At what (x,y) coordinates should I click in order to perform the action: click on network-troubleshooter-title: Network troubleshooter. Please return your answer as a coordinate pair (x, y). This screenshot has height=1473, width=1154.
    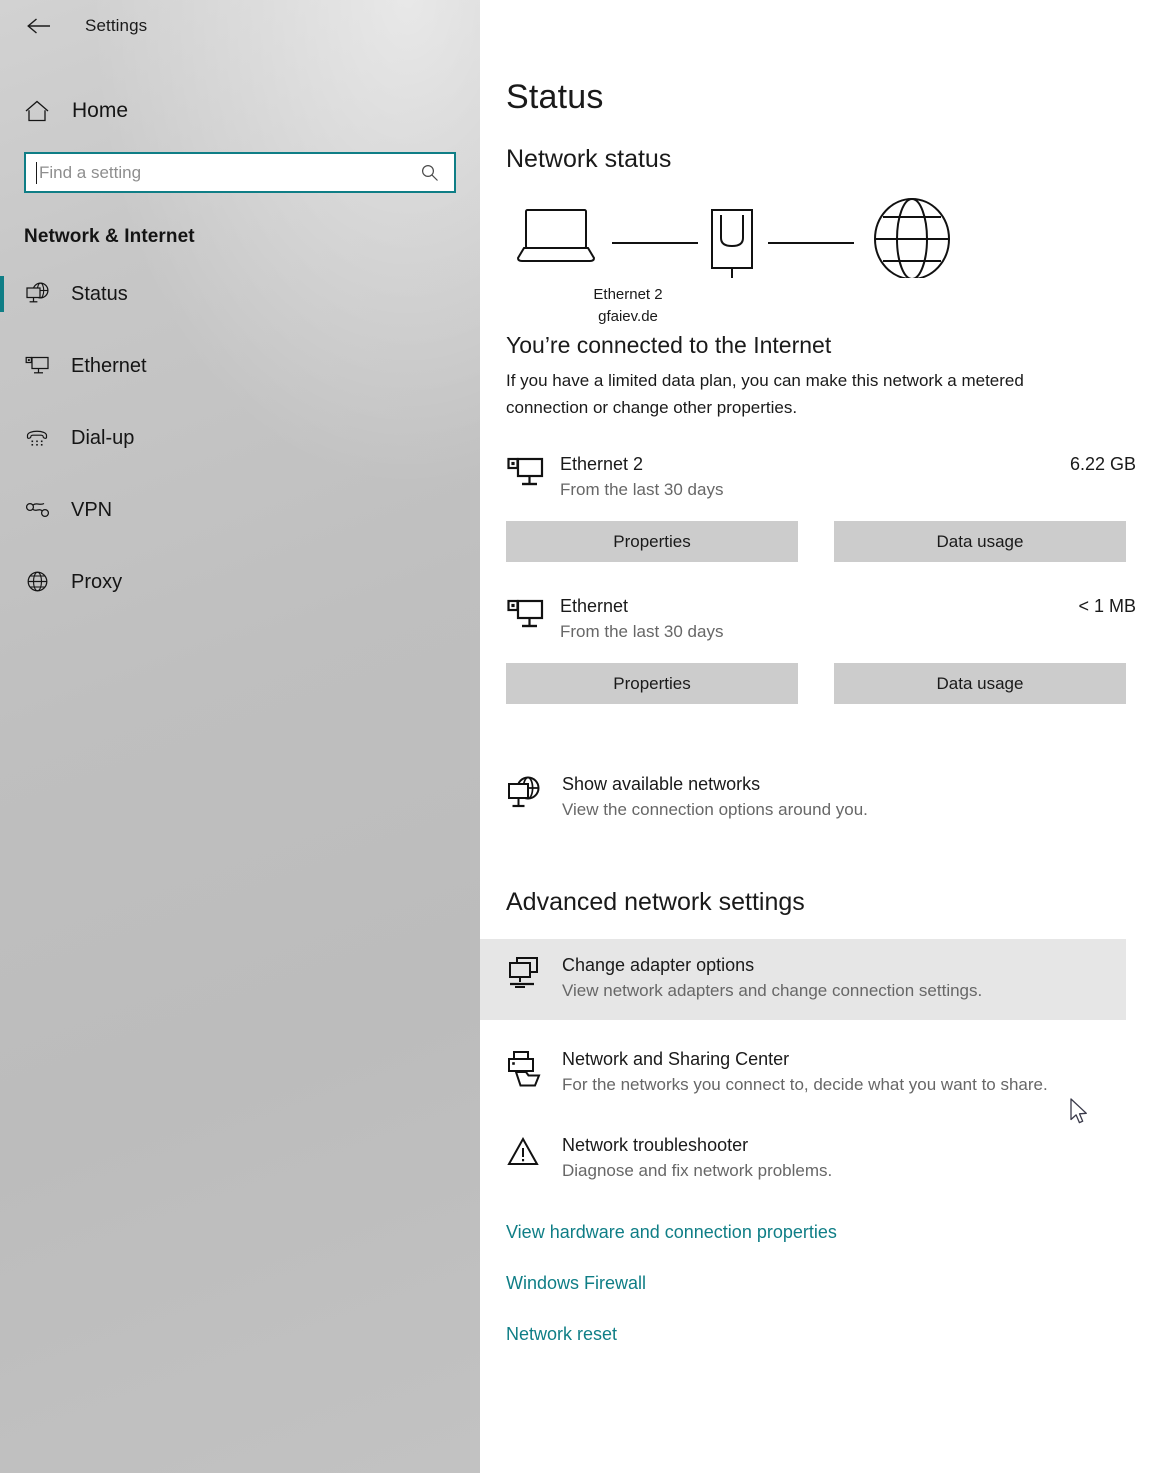
    Looking at the image, I should click on (655, 1145).